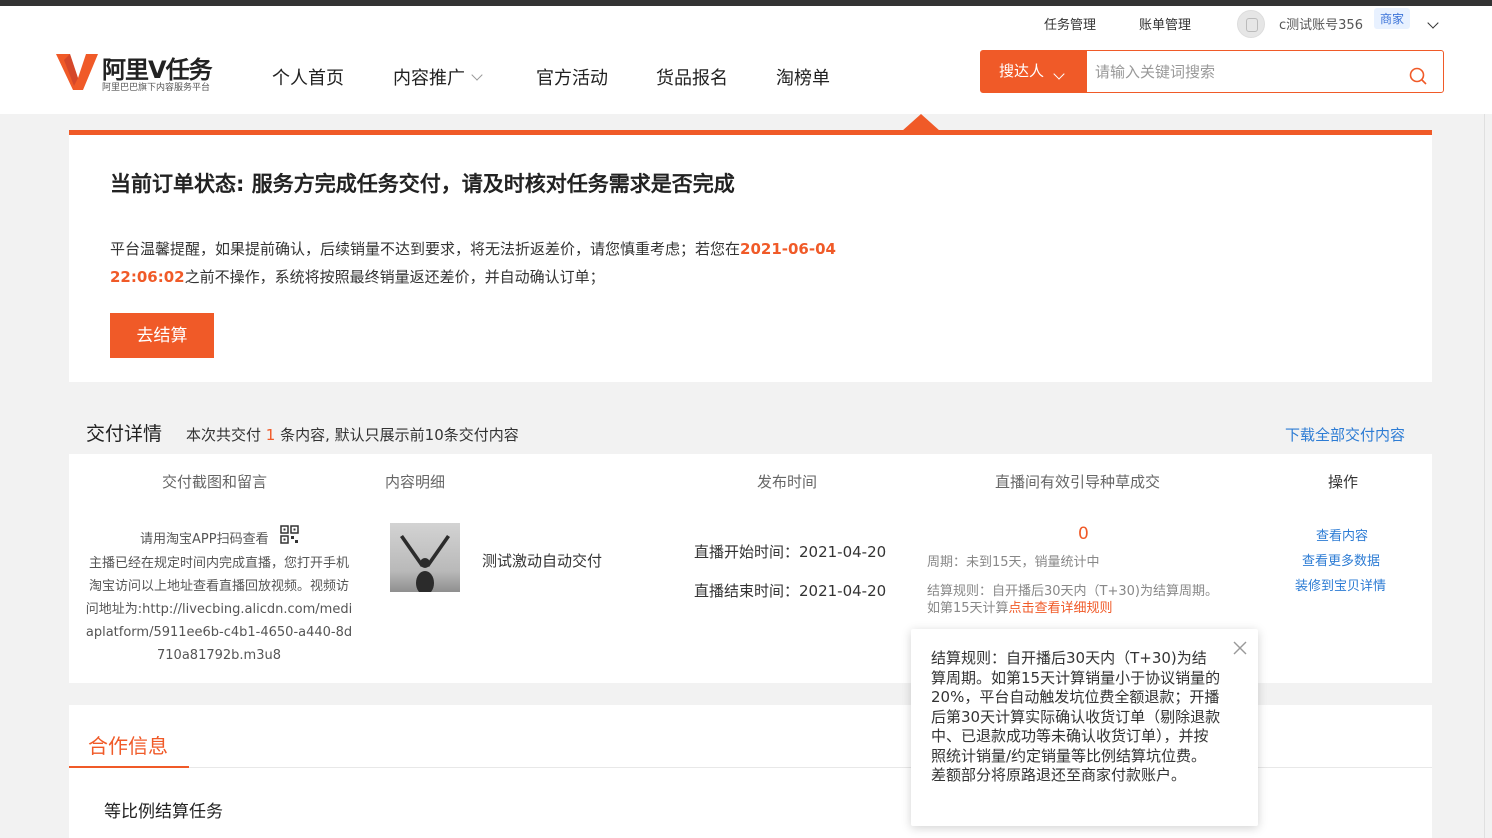 The image size is (1492, 838). Describe the element at coordinates (1484, 476) in the screenshot. I see `scrollbar-track` at that location.